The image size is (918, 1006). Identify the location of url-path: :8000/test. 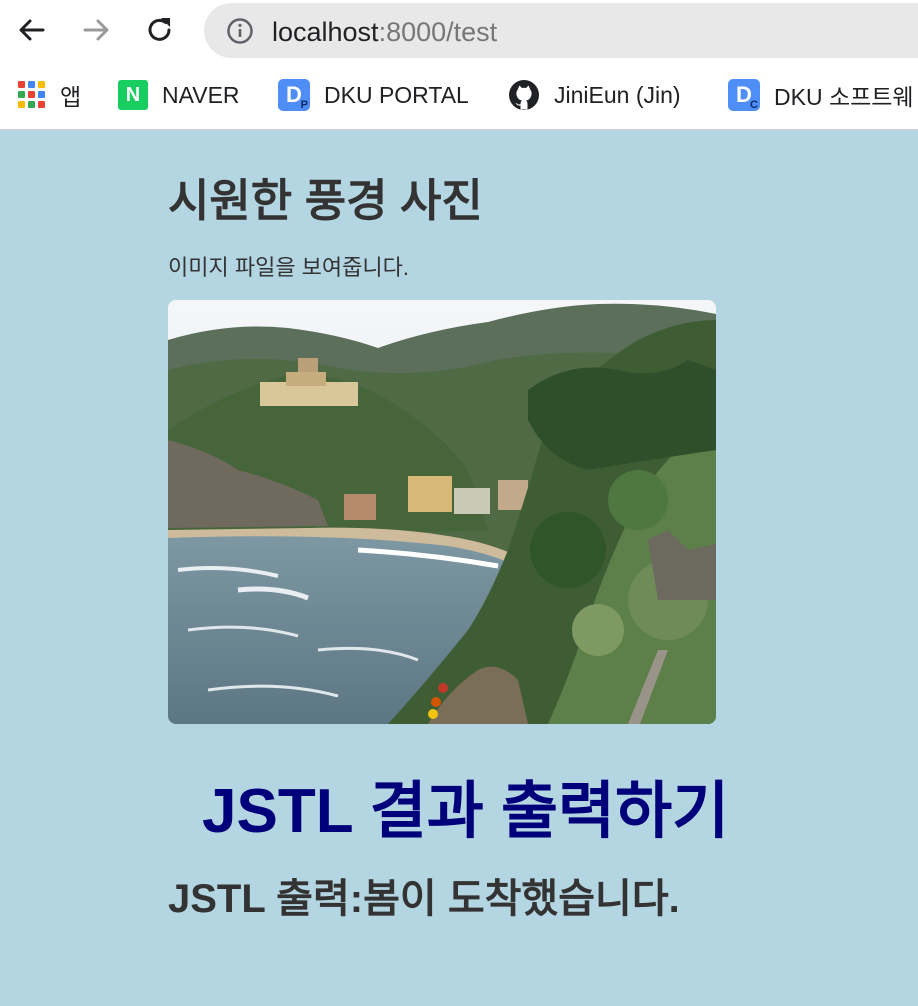
(438, 32).